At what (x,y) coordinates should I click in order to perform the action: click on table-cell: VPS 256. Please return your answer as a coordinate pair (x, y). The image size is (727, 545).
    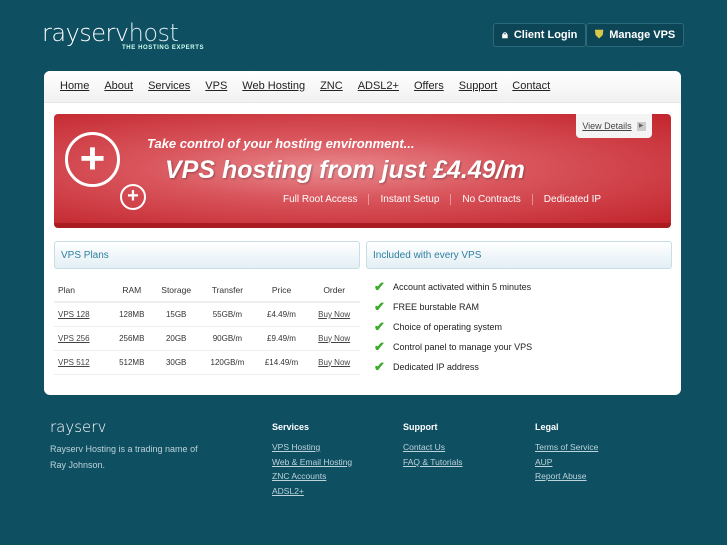
    Looking at the image, I should click on (83, 338).